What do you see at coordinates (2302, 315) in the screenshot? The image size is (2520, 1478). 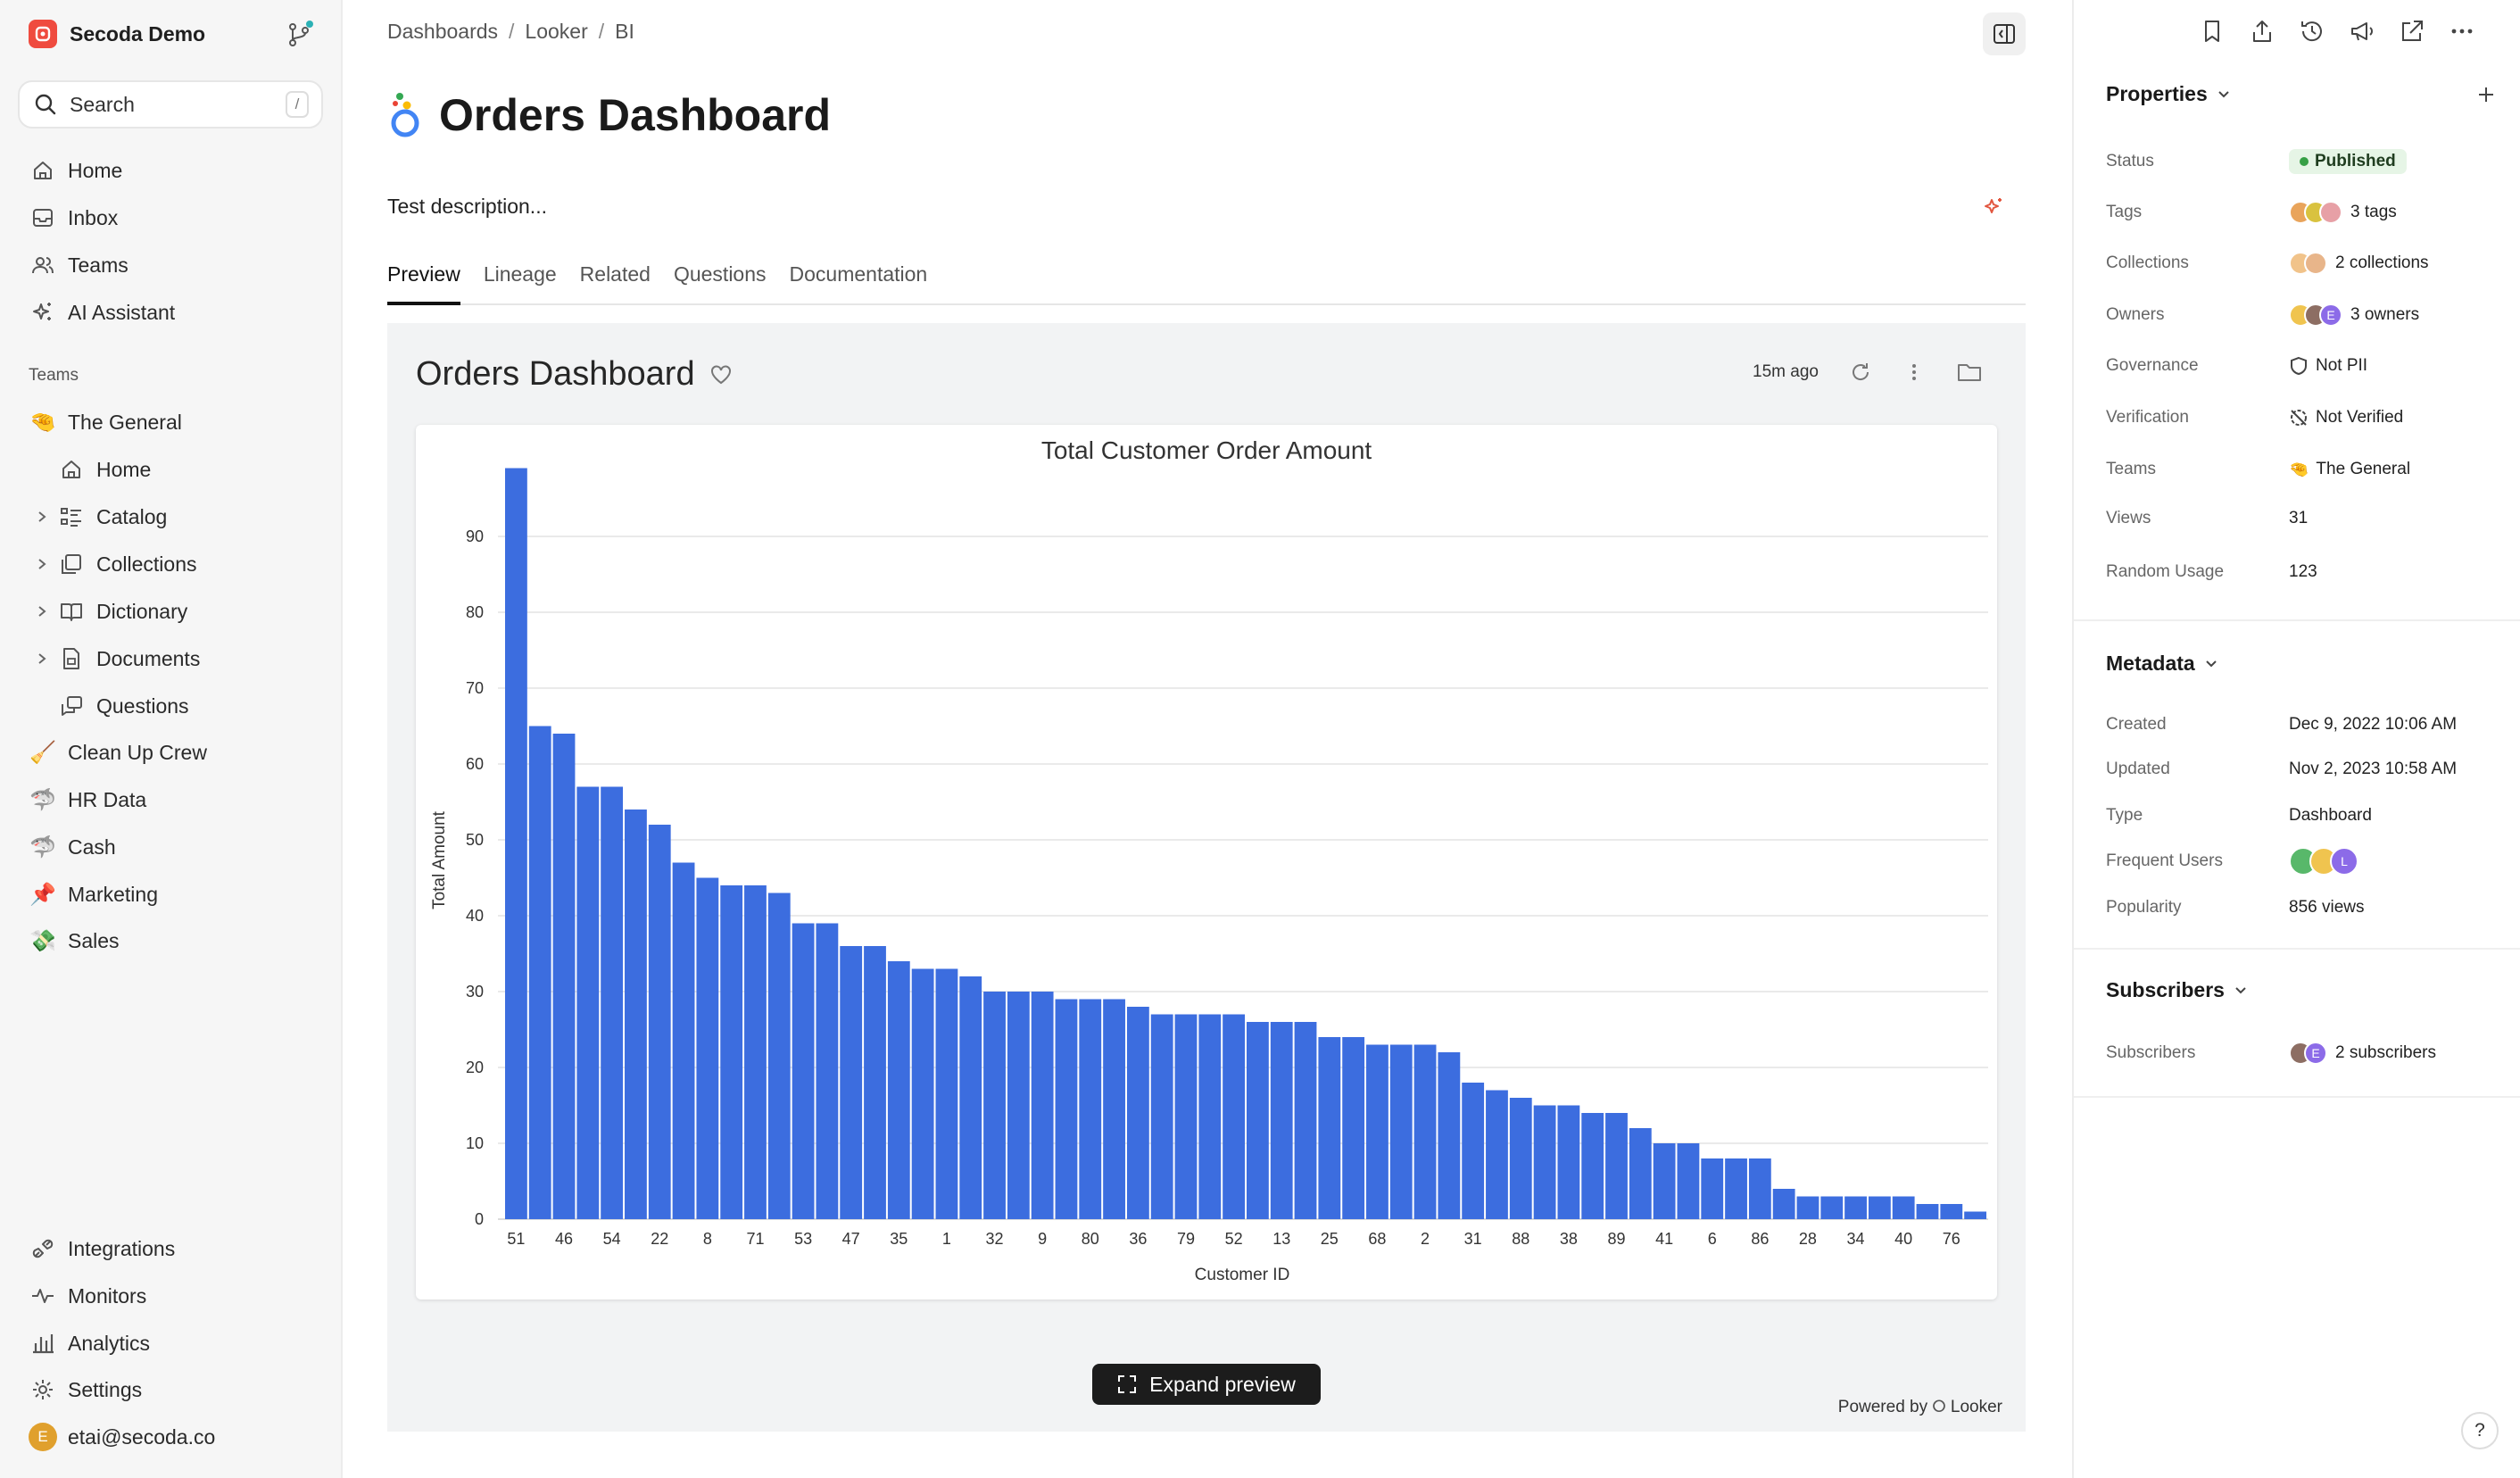 I see `property-owners: Owners E 3 owners` at bounding box center [2302, 315].